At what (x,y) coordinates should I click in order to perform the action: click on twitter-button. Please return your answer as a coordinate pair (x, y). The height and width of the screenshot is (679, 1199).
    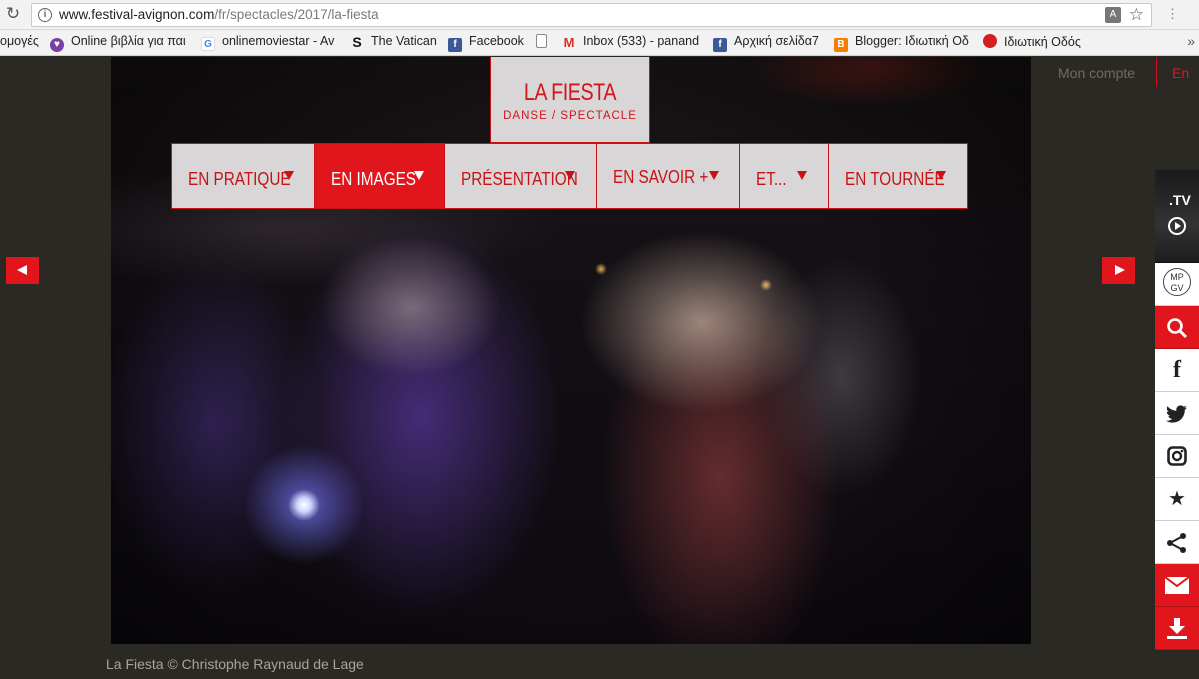
    Looking at the image, I should click on (1177, 413).